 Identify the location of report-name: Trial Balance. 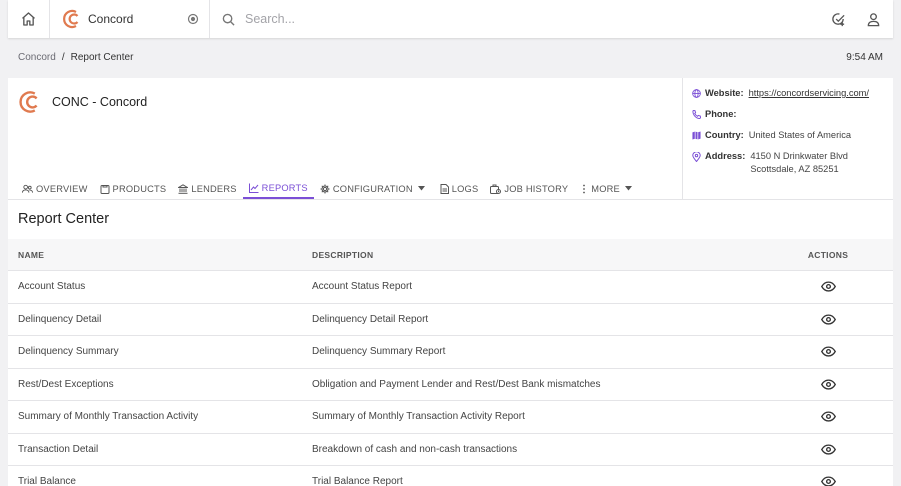
(47, 481).